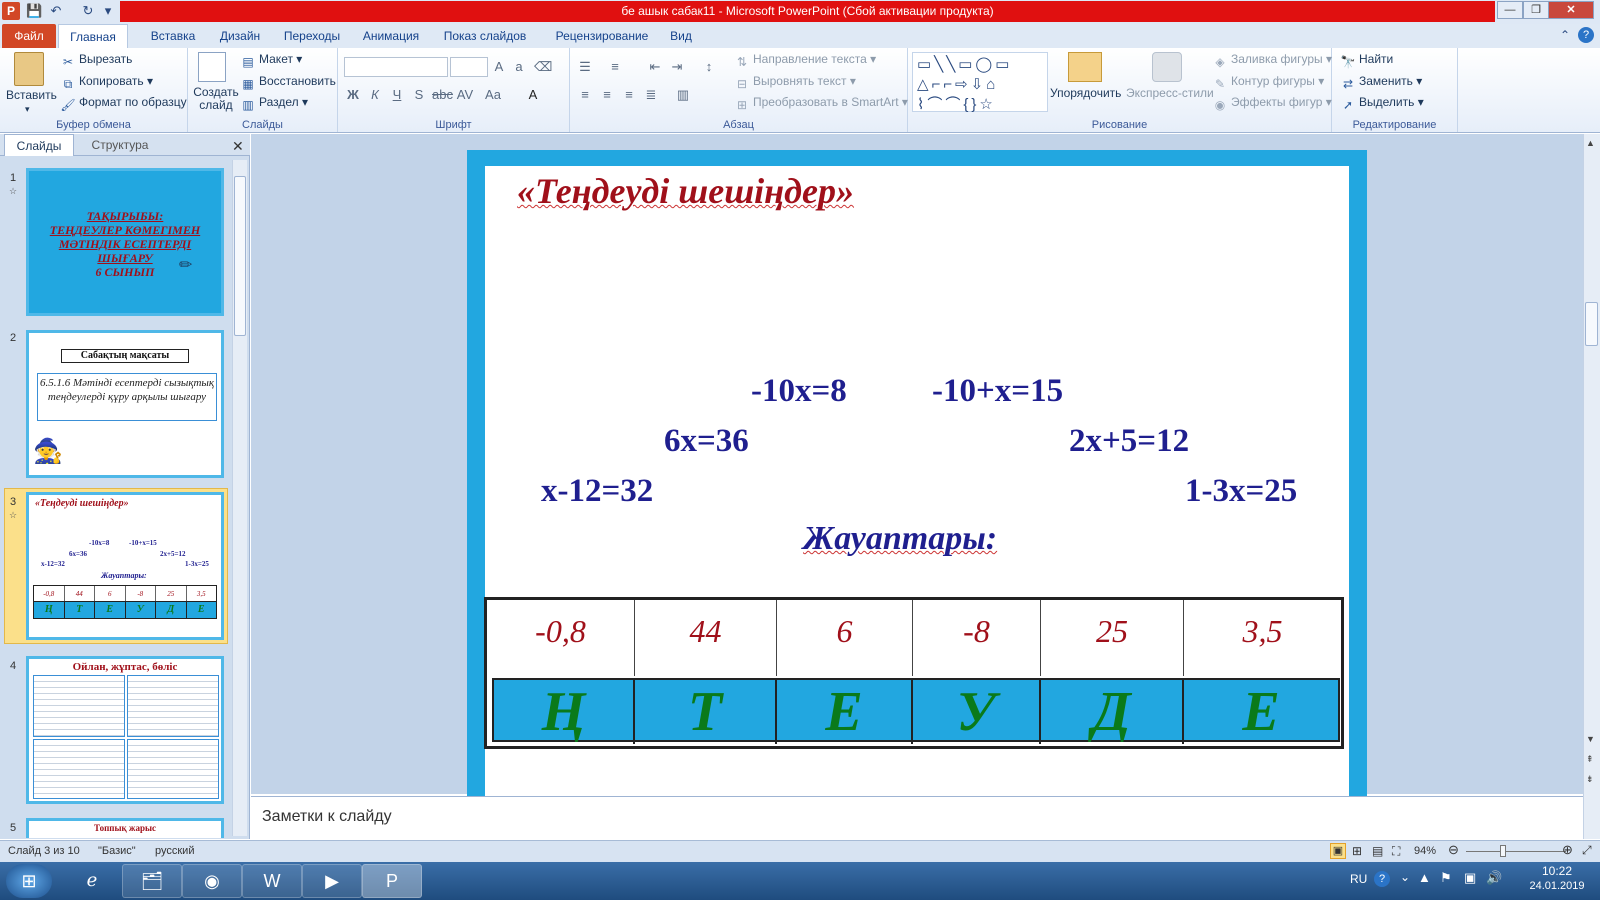  I want to click on letter-cell: Т, so click(706, 712).